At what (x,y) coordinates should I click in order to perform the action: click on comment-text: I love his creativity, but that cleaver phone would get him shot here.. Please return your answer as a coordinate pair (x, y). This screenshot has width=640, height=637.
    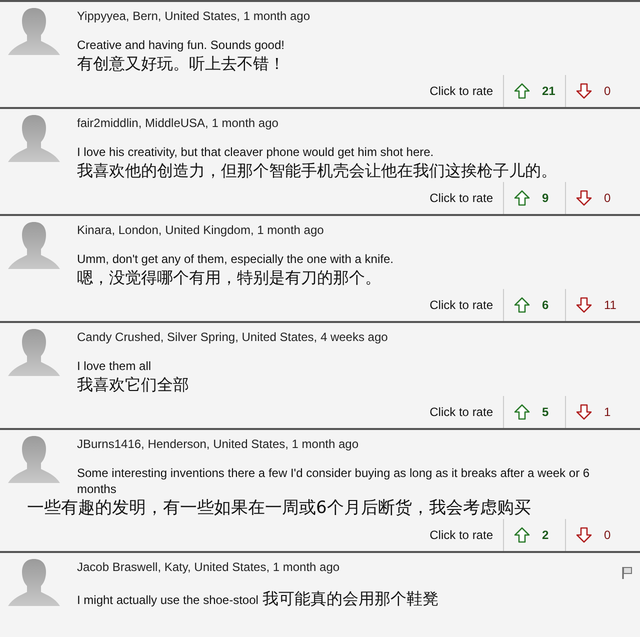
    Looking at the image, I should click on (256, 152).